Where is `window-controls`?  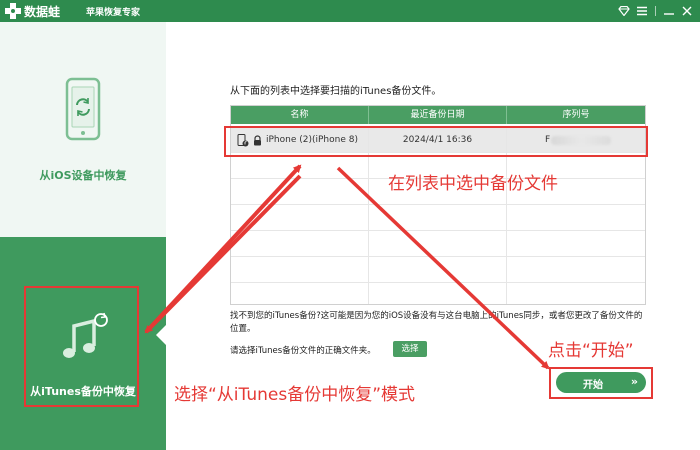
window-controls is located at coordinates (655, 11).